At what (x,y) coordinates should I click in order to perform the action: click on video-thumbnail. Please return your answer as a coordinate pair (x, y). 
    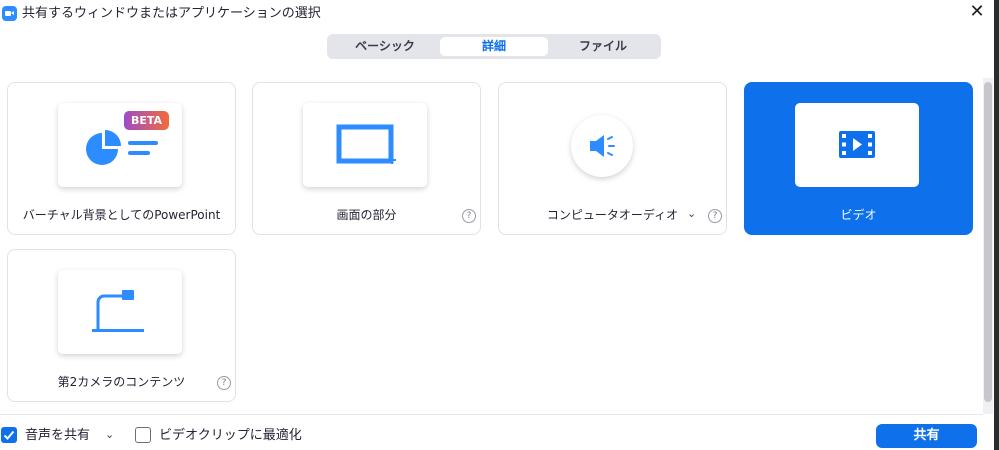
    Looking at the image, I should click on (857, 145).